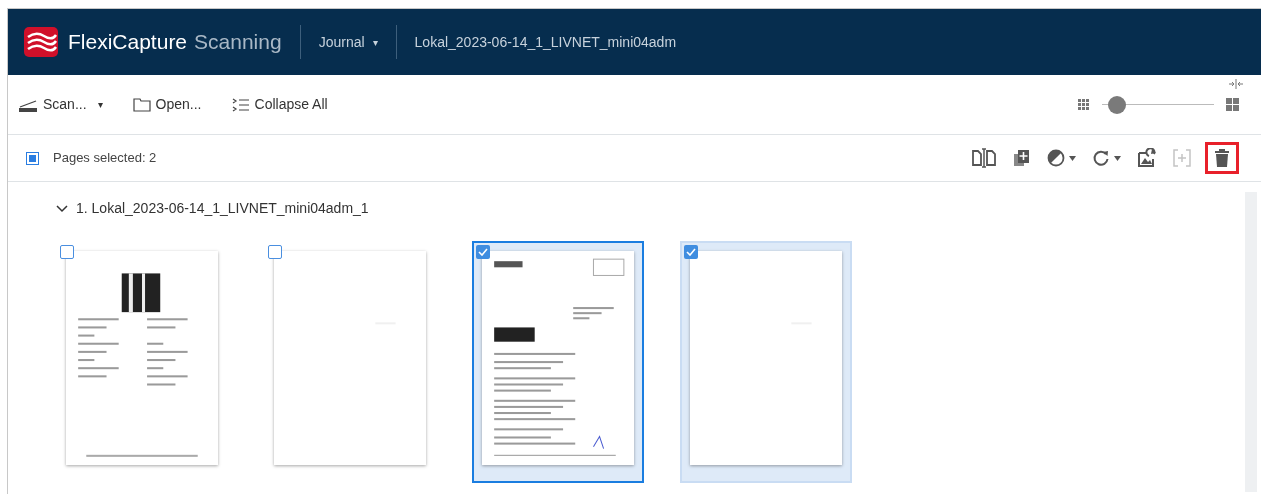 The width and height of the screenshot is (1261, 494). What do you see at coordinates (1022, 158) in the screenshot?
I see `add-page-icon` at bounding box center [1022, 158].